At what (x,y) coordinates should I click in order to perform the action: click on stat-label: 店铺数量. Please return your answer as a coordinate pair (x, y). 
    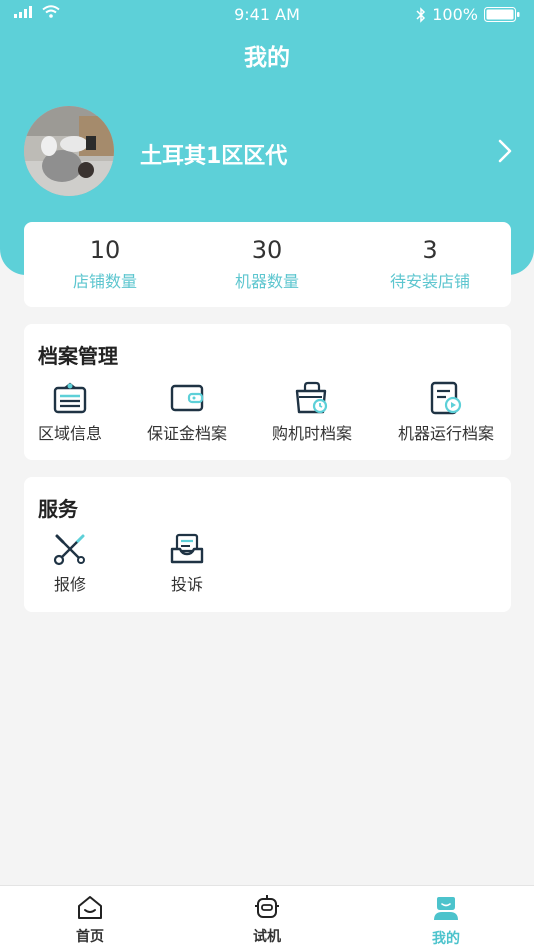
    Looking at the image, I should click on (104, 281).